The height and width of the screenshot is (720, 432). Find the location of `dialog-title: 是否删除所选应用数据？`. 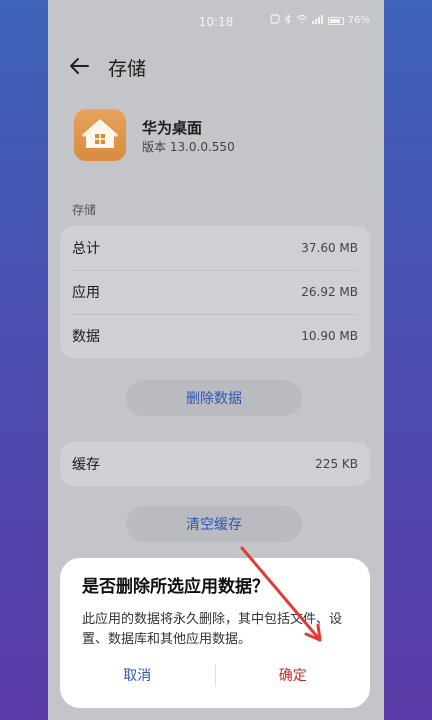

dialog-title: 是否删除所选应用数据？ is located at coordinates (175, 587).